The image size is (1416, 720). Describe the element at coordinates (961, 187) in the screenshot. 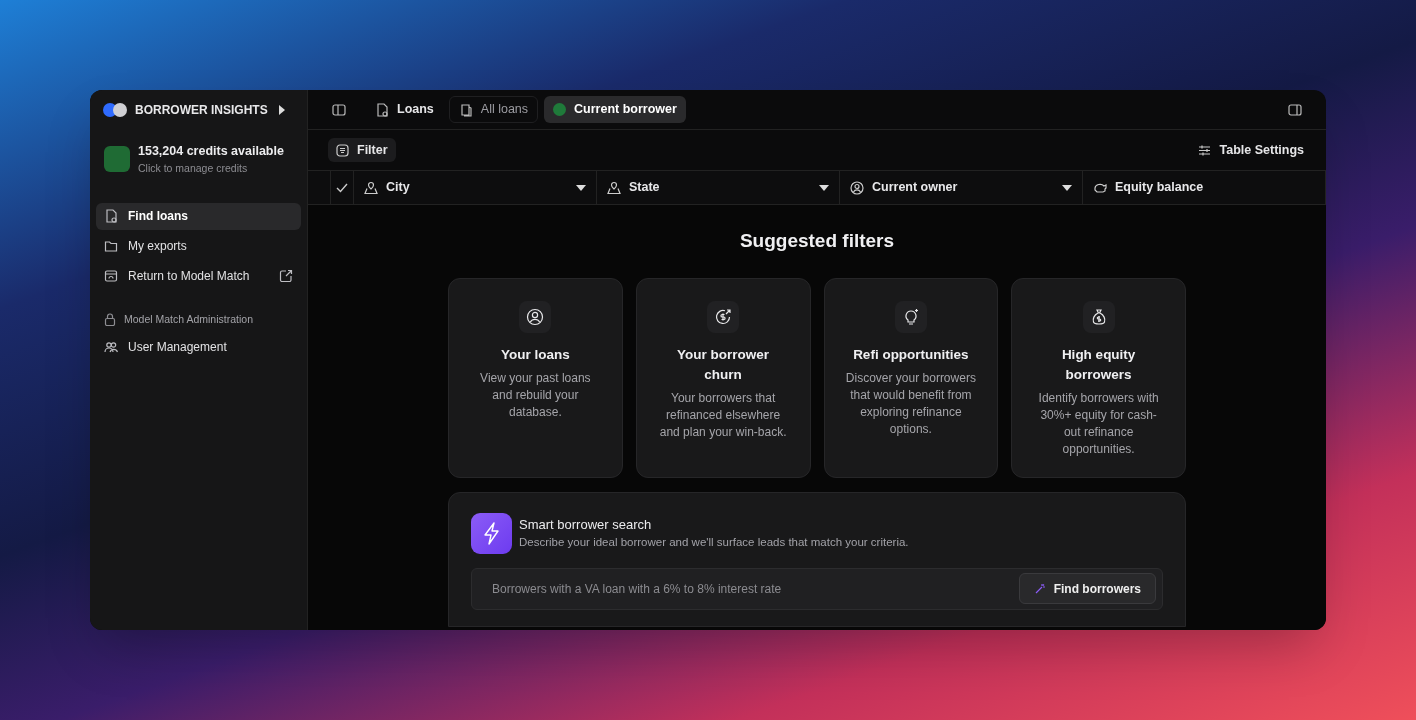

I see `column-header: Current owner` at that location.